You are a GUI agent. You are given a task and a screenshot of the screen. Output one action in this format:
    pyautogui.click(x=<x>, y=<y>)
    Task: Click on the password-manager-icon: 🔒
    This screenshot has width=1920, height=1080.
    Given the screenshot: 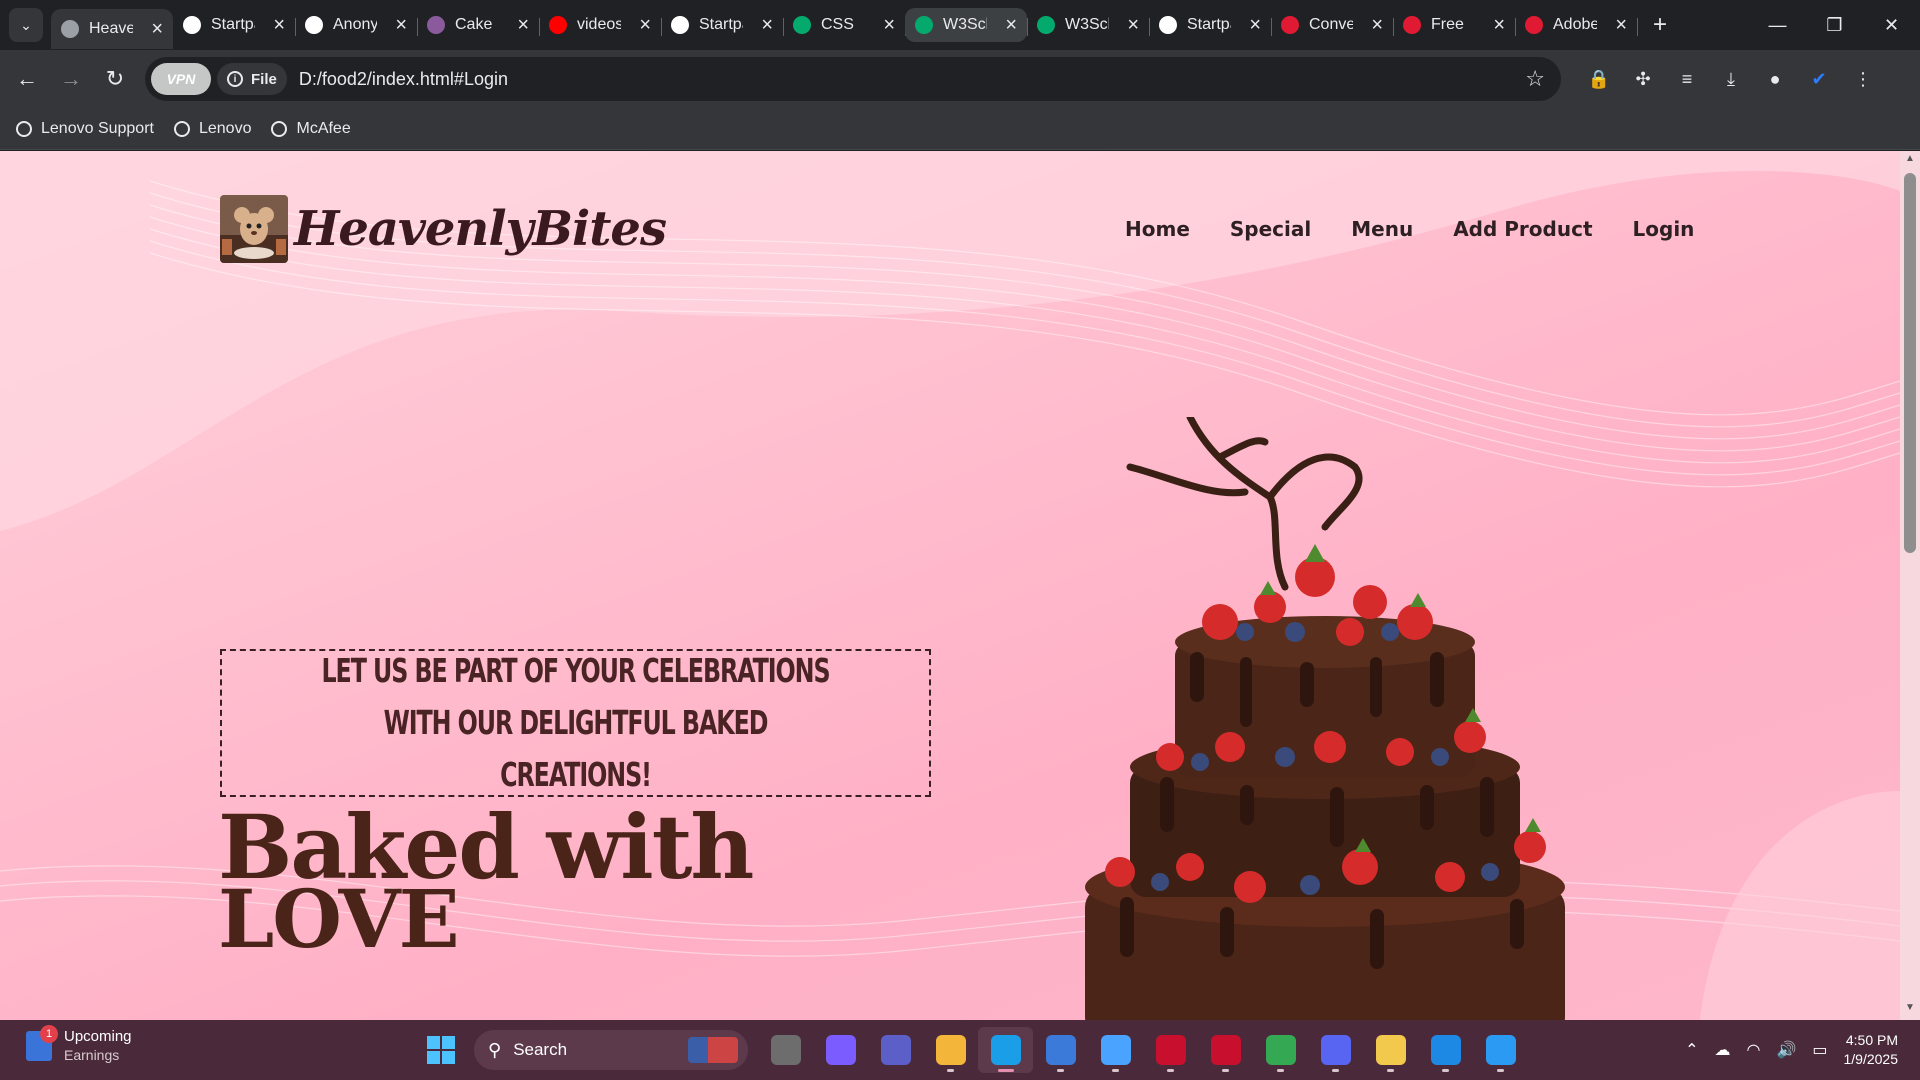 What is the action you would take?
    pyautogui.click(x=1599, y=79)
    